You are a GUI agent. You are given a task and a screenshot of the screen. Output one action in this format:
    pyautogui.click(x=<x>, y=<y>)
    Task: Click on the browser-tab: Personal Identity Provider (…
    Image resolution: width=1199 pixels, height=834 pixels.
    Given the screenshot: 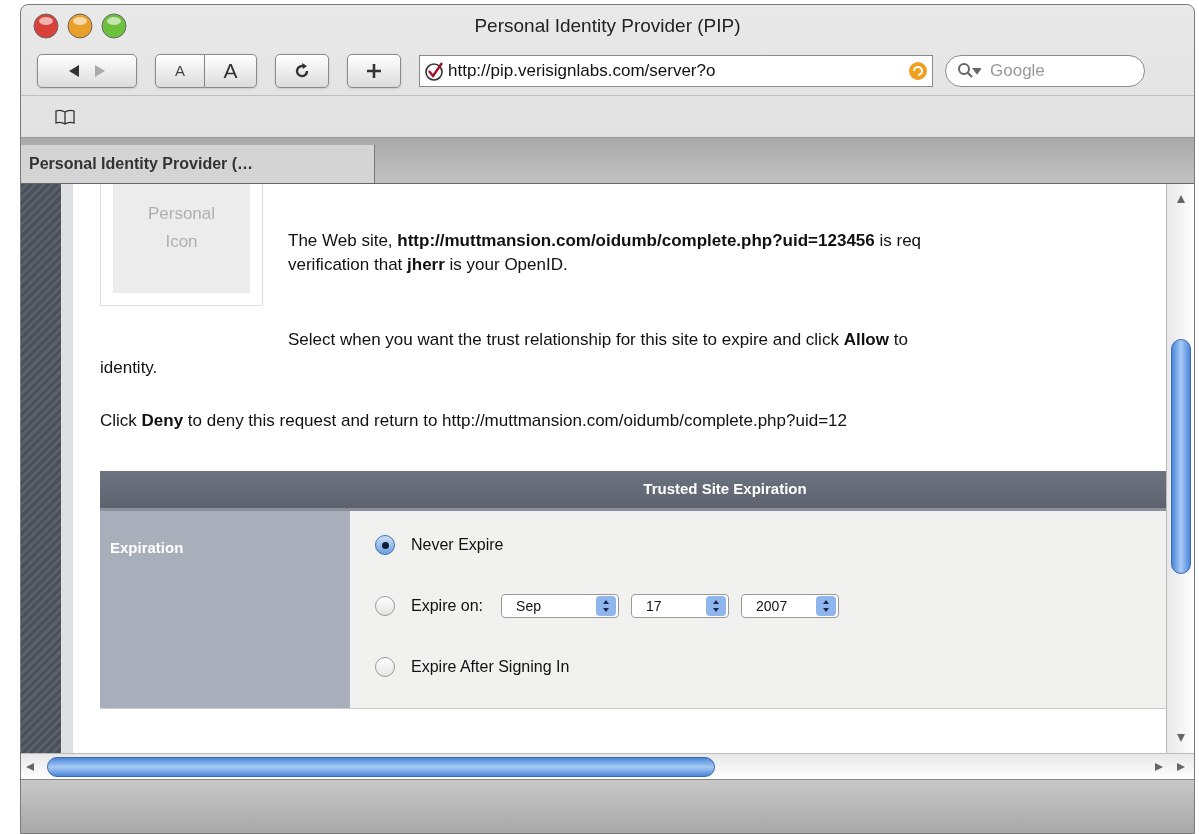 What is the action you would take?
    pyautogui.click(x=198, y=164)
    